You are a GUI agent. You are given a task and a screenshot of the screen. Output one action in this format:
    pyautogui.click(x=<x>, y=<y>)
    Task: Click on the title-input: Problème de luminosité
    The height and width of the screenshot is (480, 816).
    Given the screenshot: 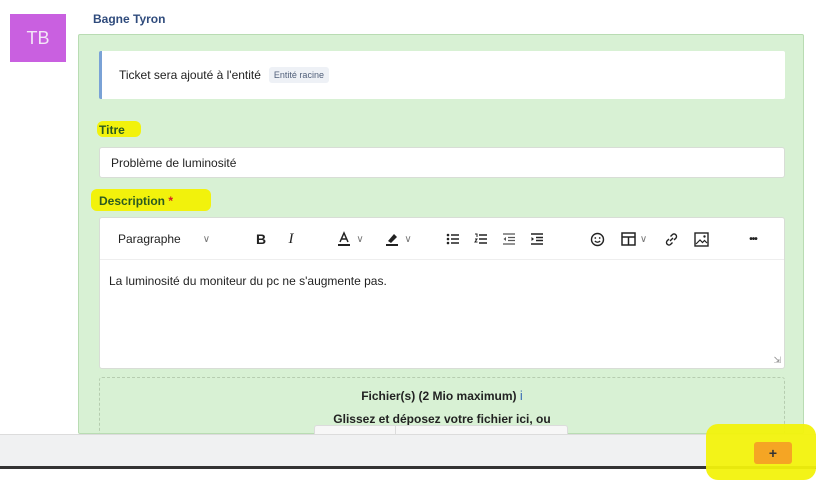 What is the action you would take?
    pyautogui.click(x=442, y=162)
    